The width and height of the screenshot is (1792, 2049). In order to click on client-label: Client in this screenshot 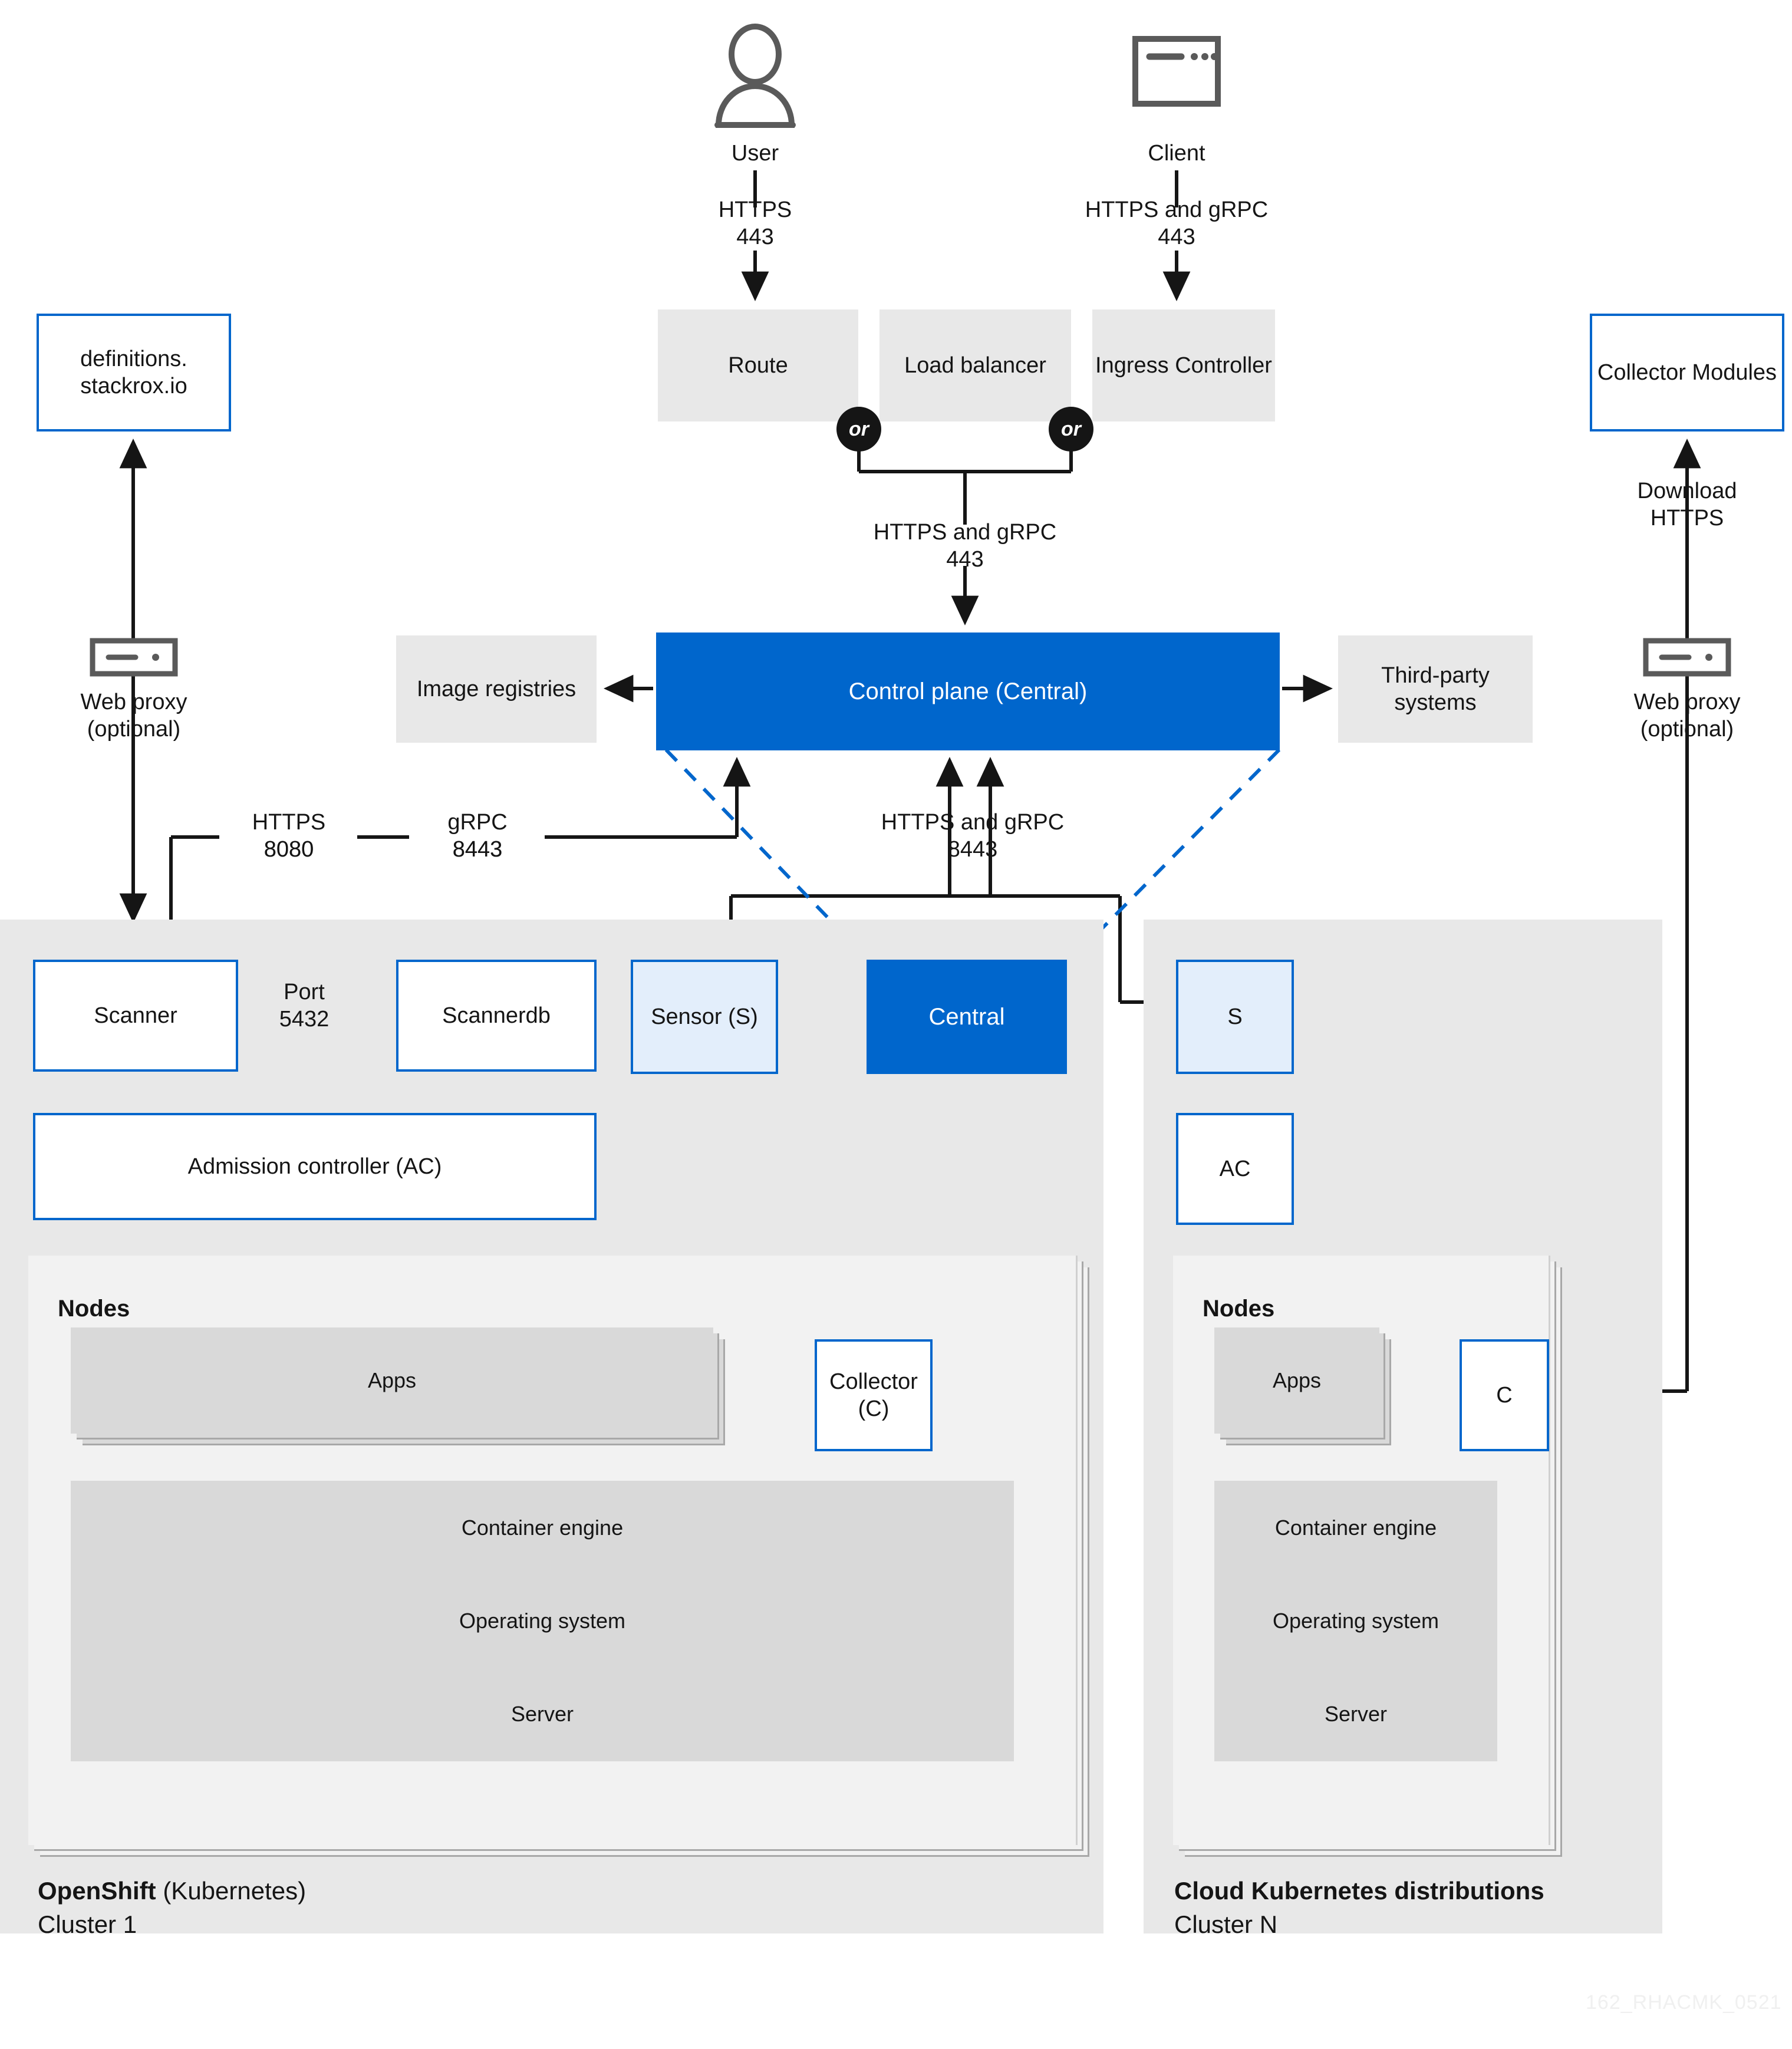, I will do `click(1176, 153)`.